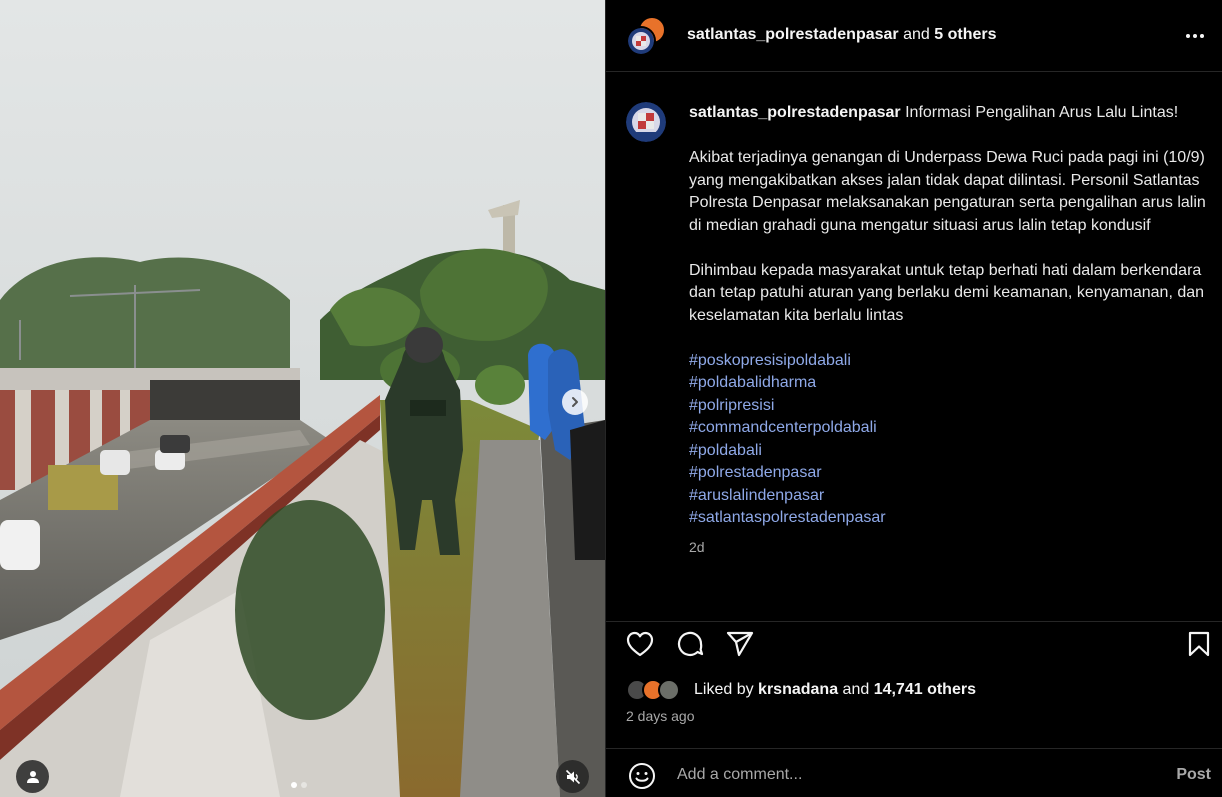  I want to click on likes-text: Liked by krsnadana and 14,741 others, so click(835, 690).